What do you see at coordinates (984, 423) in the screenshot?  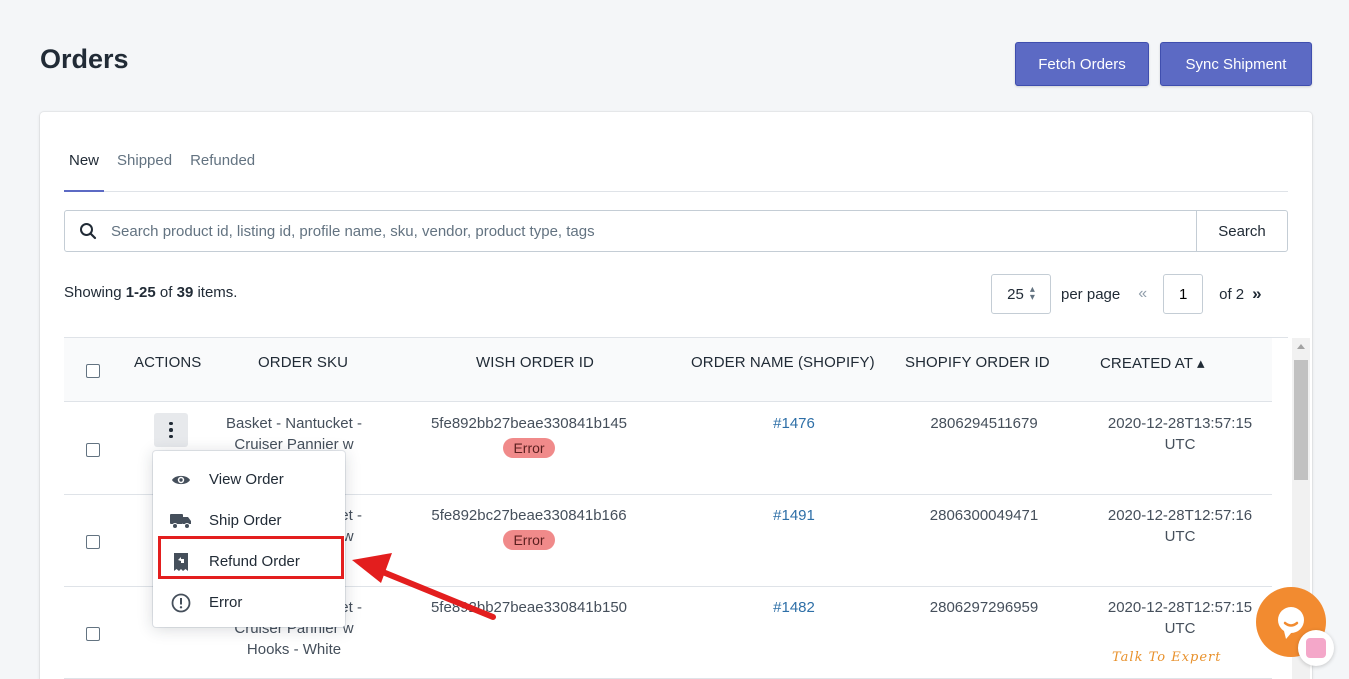 I see `shopify-order-id: 2806294511679` at bounding box center [984, 423].